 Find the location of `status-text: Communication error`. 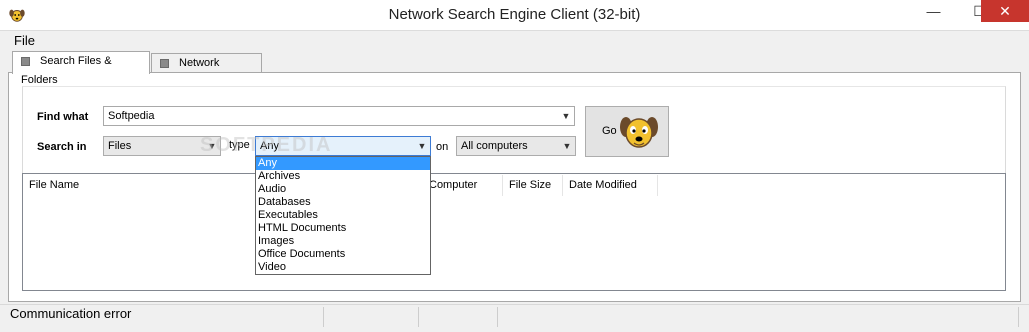

status-text: Communication error is located at coordinates (71, 313).